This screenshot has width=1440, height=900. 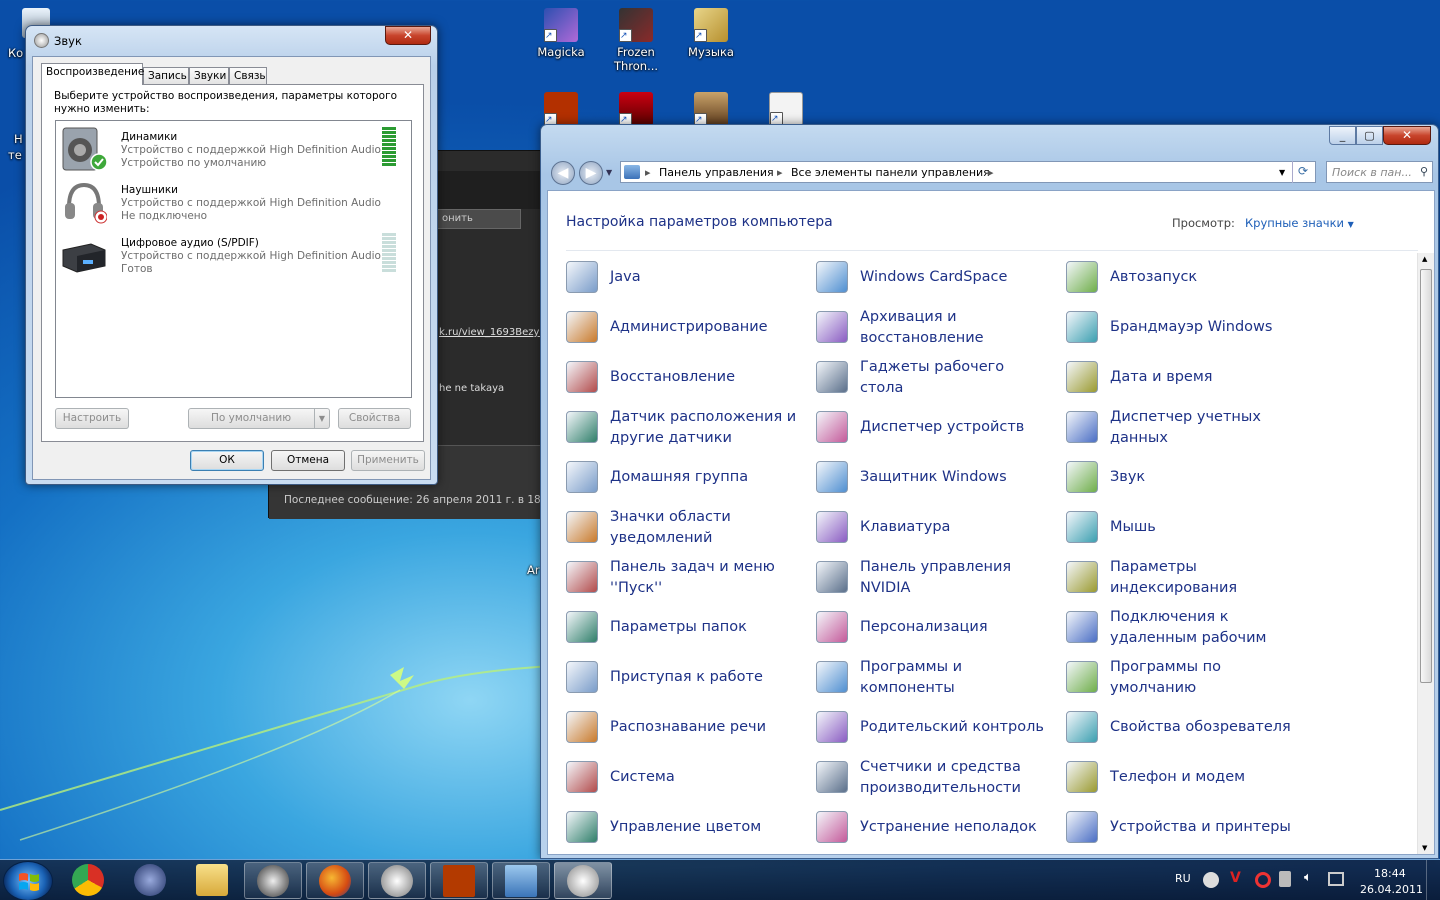 What do you see at coordinates (335, 880) in the screenshot?
I see `taskbar-firefox` at bounding box center [335, 880].